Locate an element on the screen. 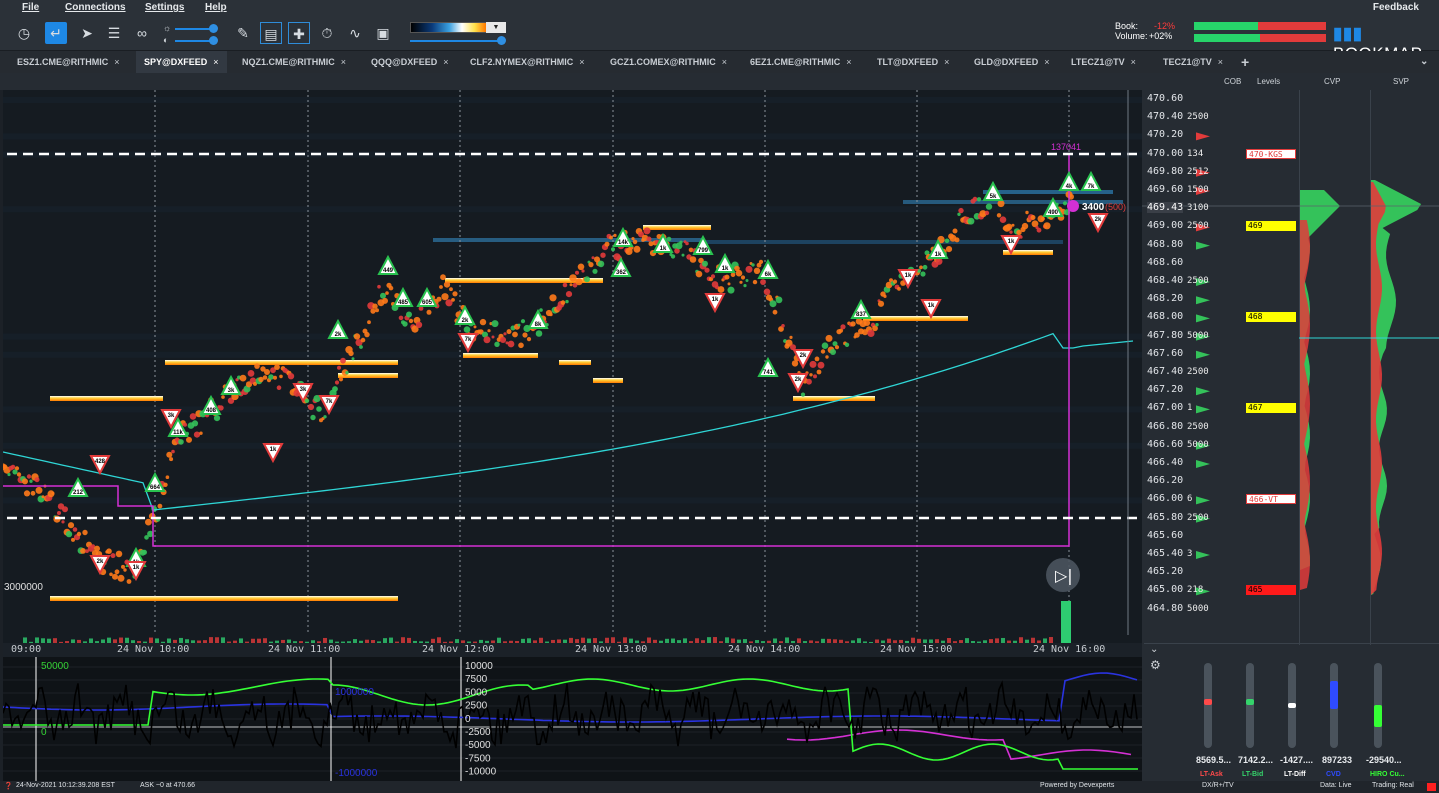 Image resolution: width=1439 pixels, height=793 pixels. contrast-knob is located at coordinates (213, 40).